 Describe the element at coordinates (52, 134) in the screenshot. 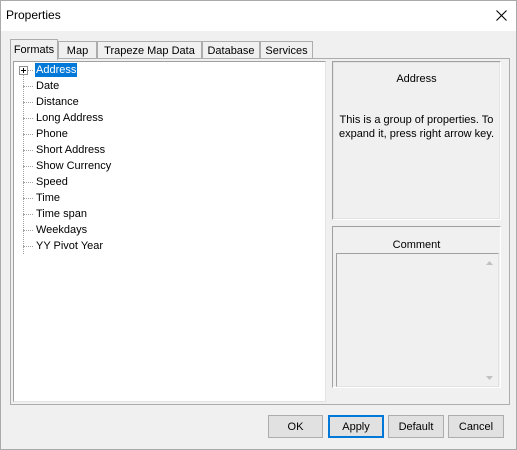

I see `tree-item-label: Phone` at that location.